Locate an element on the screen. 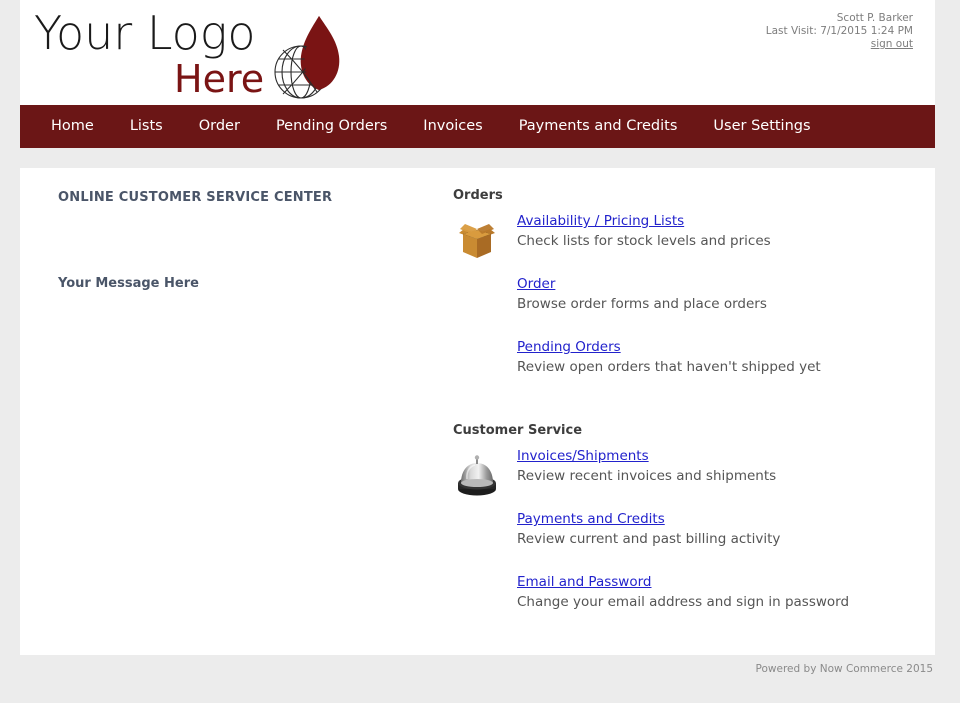  custom-message: Your Message Here is located at coordinates (128, 283).